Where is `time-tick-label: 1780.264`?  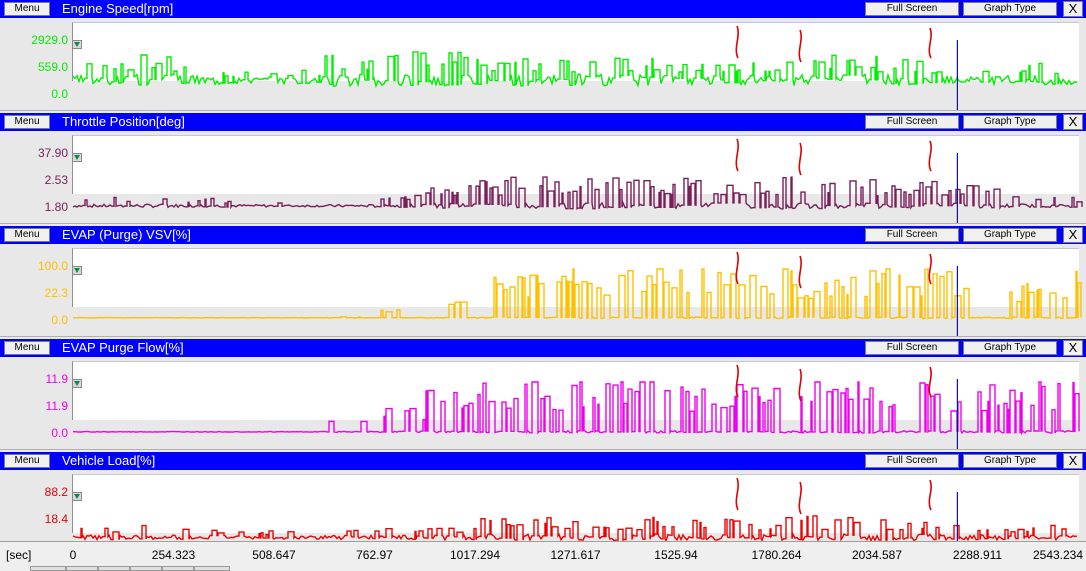 time-tick-label: 1780.264 is located at coordinates (776, 555).